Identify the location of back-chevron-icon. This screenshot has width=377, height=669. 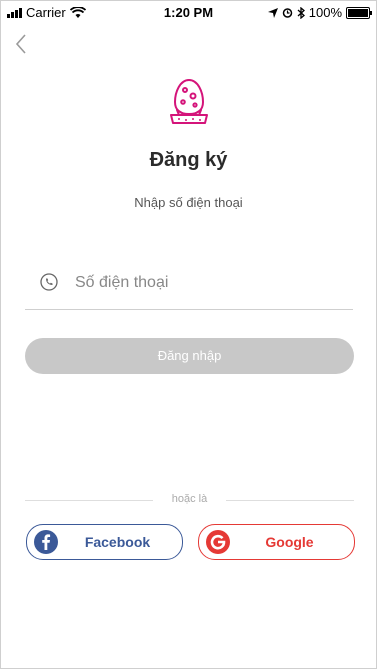
(22, 44).